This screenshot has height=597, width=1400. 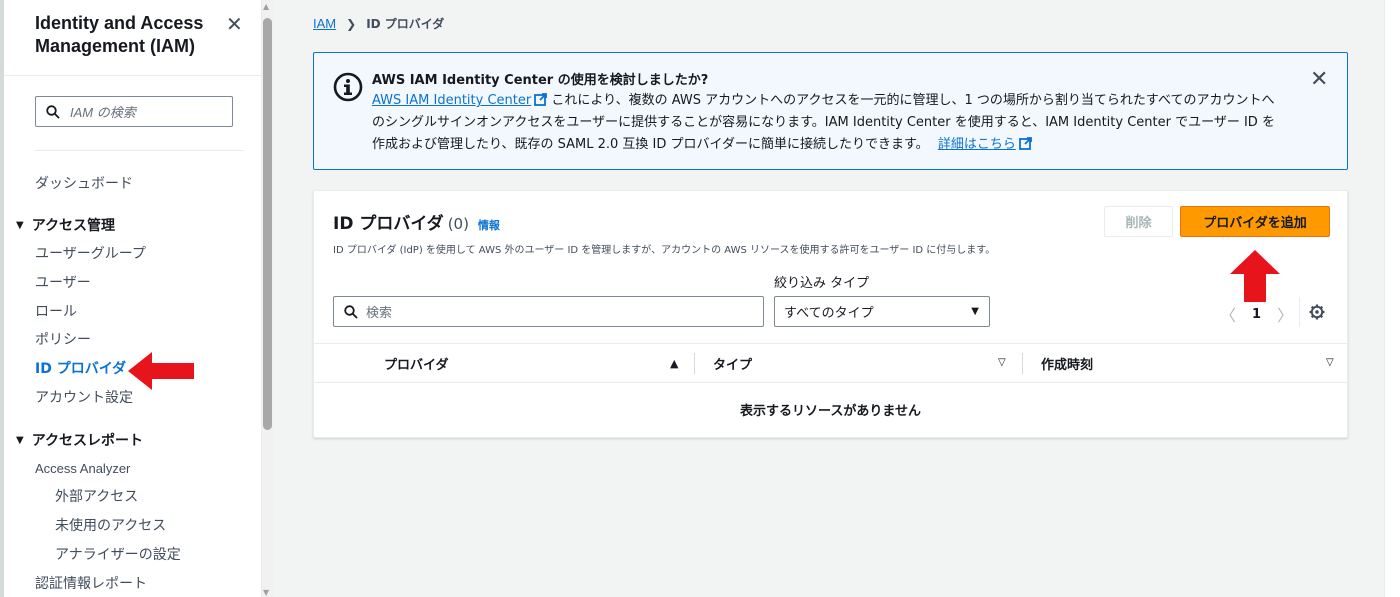 I want to click on sidebar-item-users: ユーザー, so click(x=63, y=283).